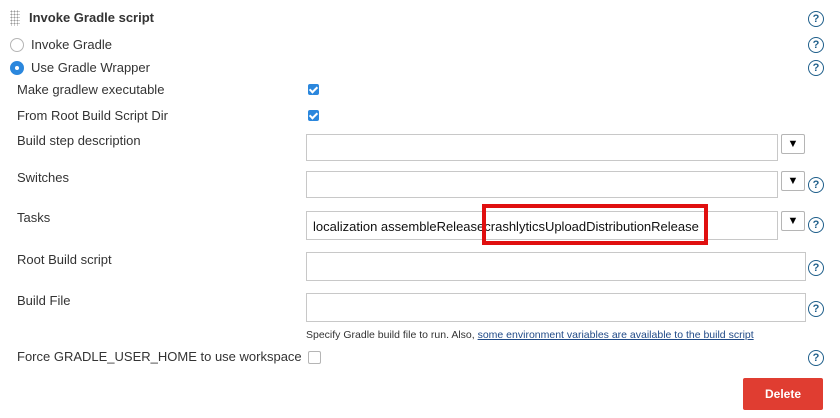  I want to click on section-title: Invoke Gradle script, so click(91, 17).